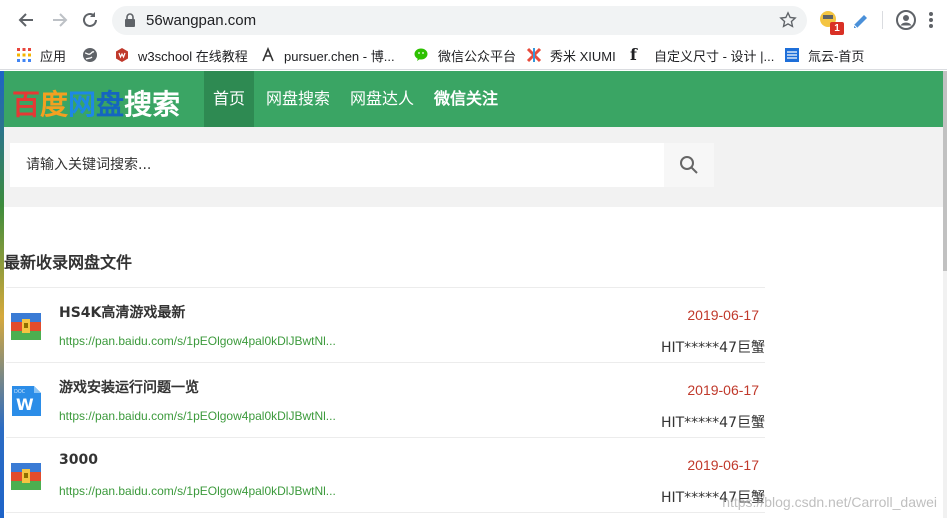 Image resolution: width=947 pixels, height=518 pixels. I want to click on logo-char: 度, so click(54, 104).